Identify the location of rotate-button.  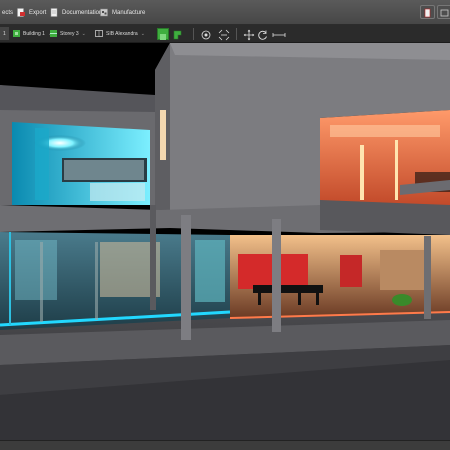
(263, 34).